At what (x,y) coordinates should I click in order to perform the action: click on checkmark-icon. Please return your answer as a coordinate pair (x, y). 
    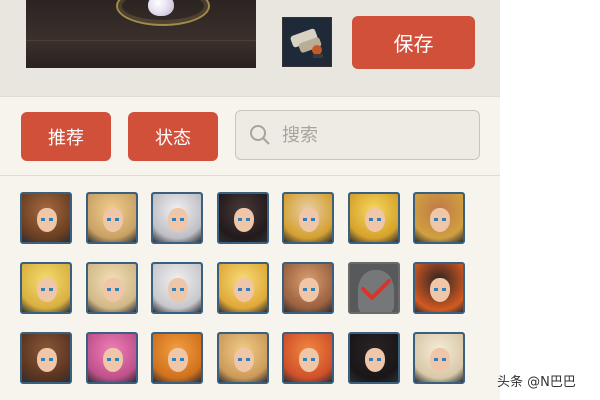
    Looking at the image, I should click on (375, 289).